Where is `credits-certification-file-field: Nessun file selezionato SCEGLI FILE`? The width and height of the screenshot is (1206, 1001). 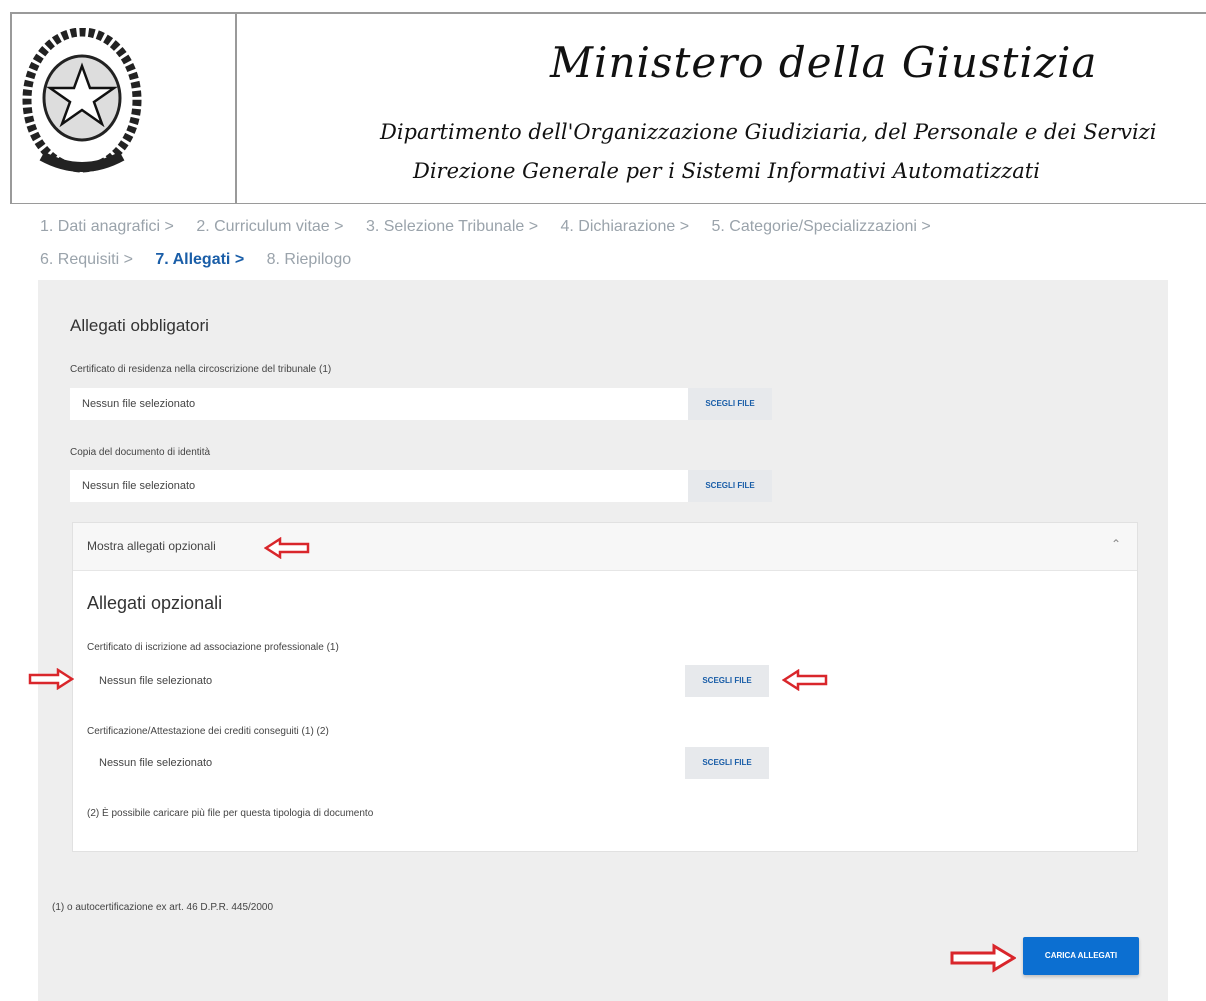
credits-certification-file-field: Nessun file selezionato SCEGLI FILE is located at coordinates (428, 763).